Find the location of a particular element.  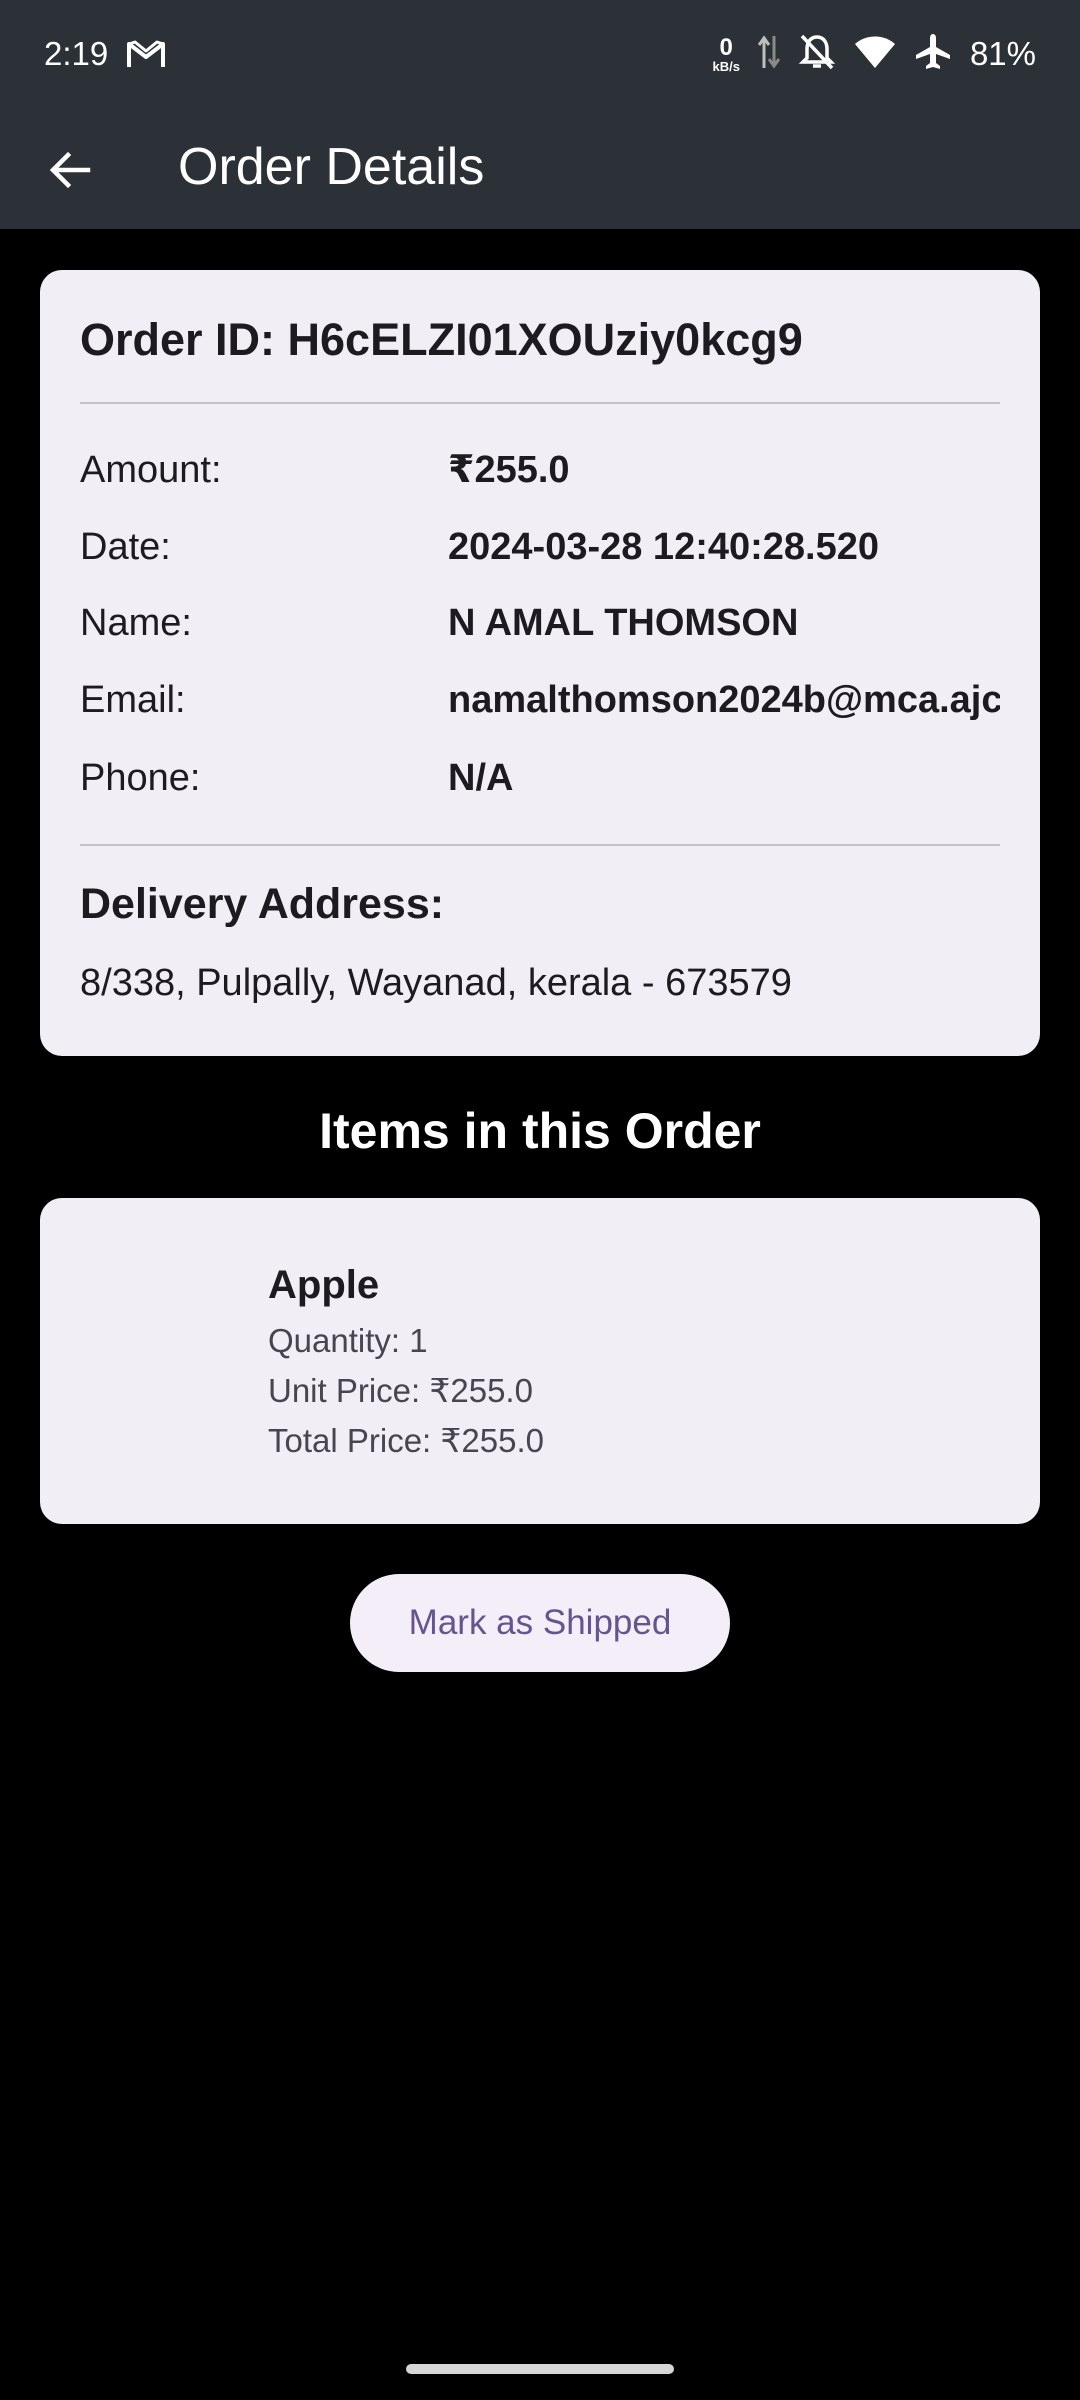

status-icons: 0 kB/s 81% is located at coordinates (874, 54).